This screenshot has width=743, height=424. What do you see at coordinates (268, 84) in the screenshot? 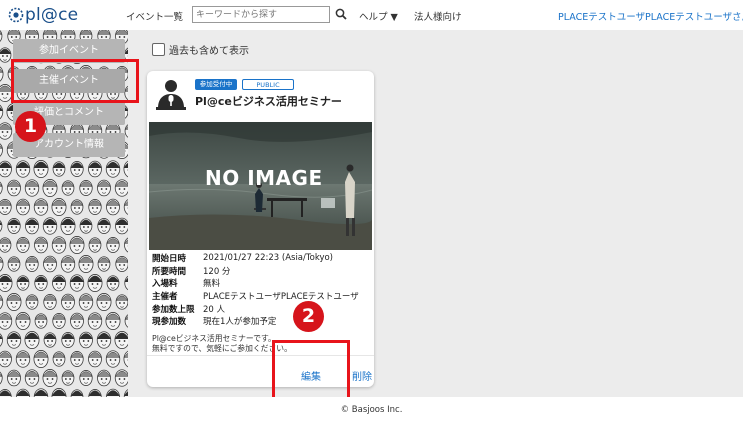
I see `visibility-badge: PUBLIC` at bounding box center [268, 84].